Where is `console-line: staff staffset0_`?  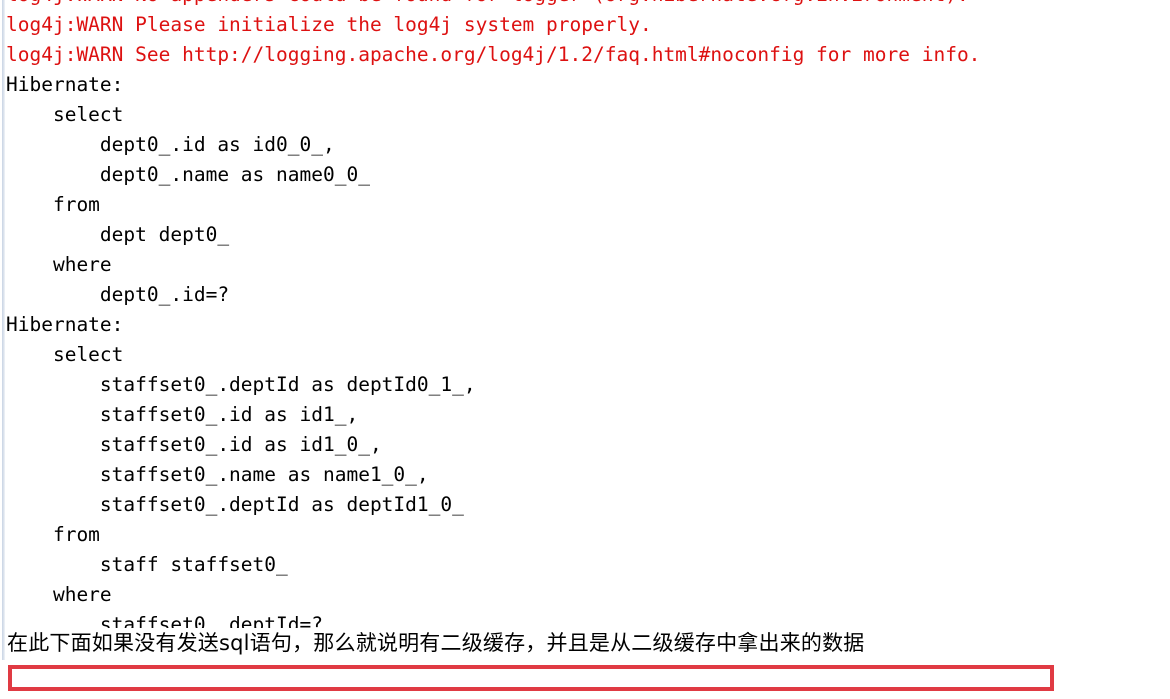 console-line: staff staffset0_ is located at coordinates (147, 564).